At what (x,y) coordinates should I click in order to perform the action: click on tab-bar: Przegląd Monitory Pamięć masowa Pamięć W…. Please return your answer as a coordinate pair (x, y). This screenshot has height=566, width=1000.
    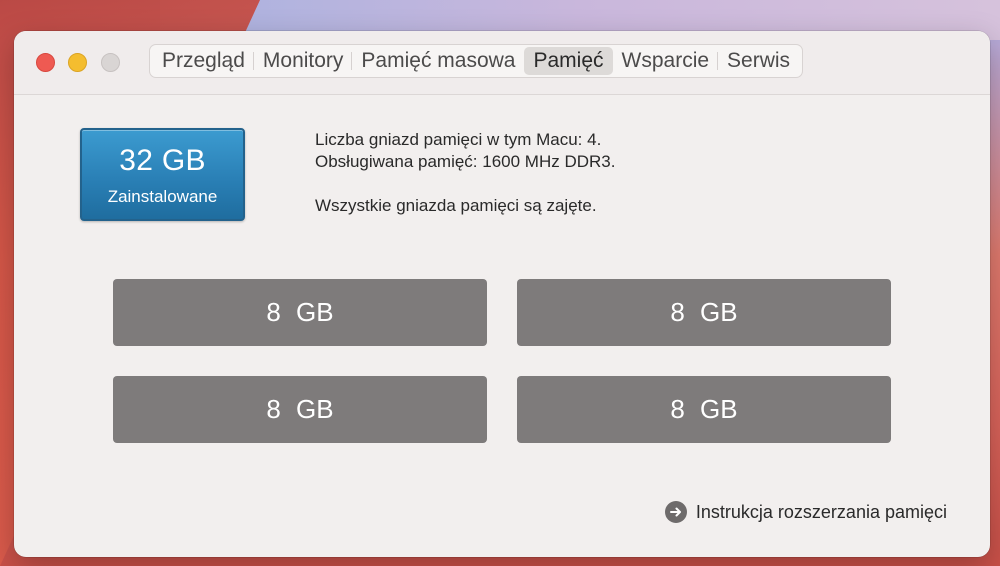
    Looking at the image, I should click on (476, 61).